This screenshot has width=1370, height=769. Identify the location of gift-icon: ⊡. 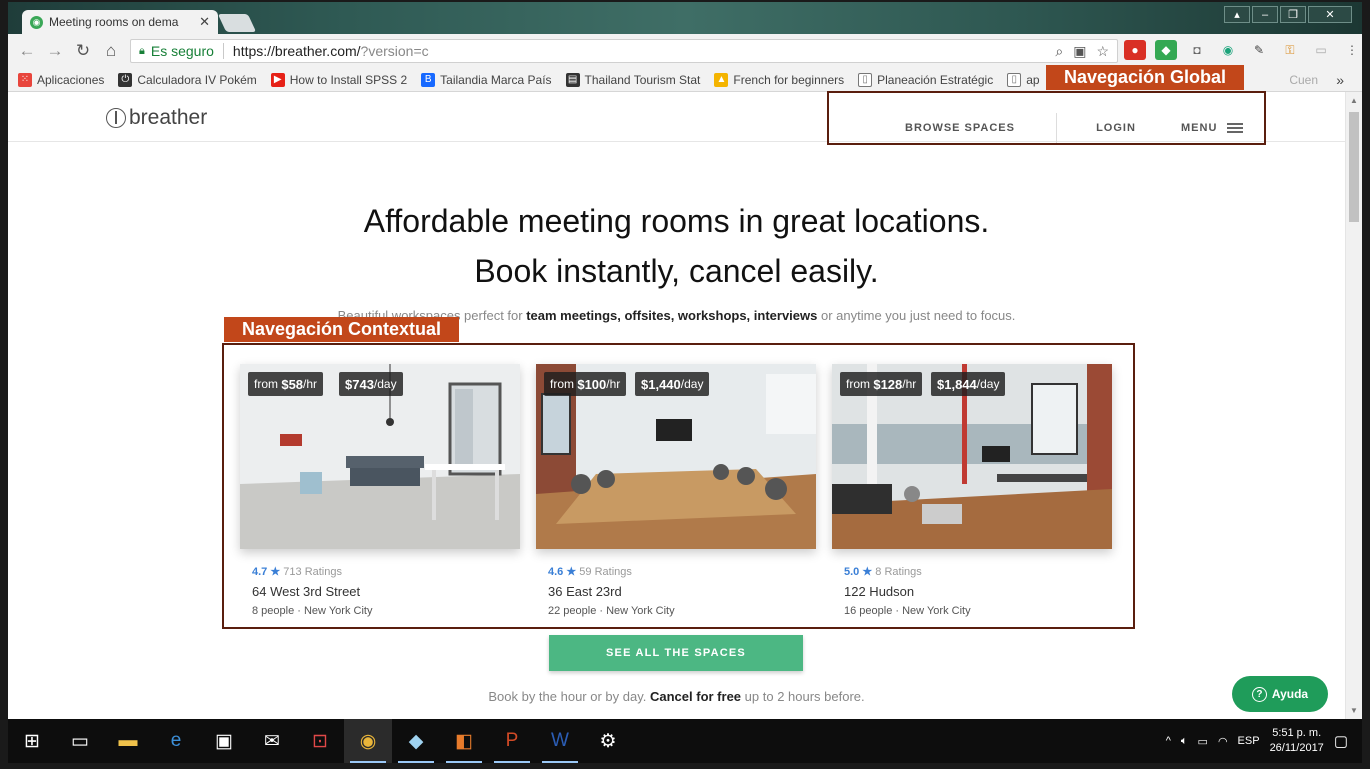
(320, 741).